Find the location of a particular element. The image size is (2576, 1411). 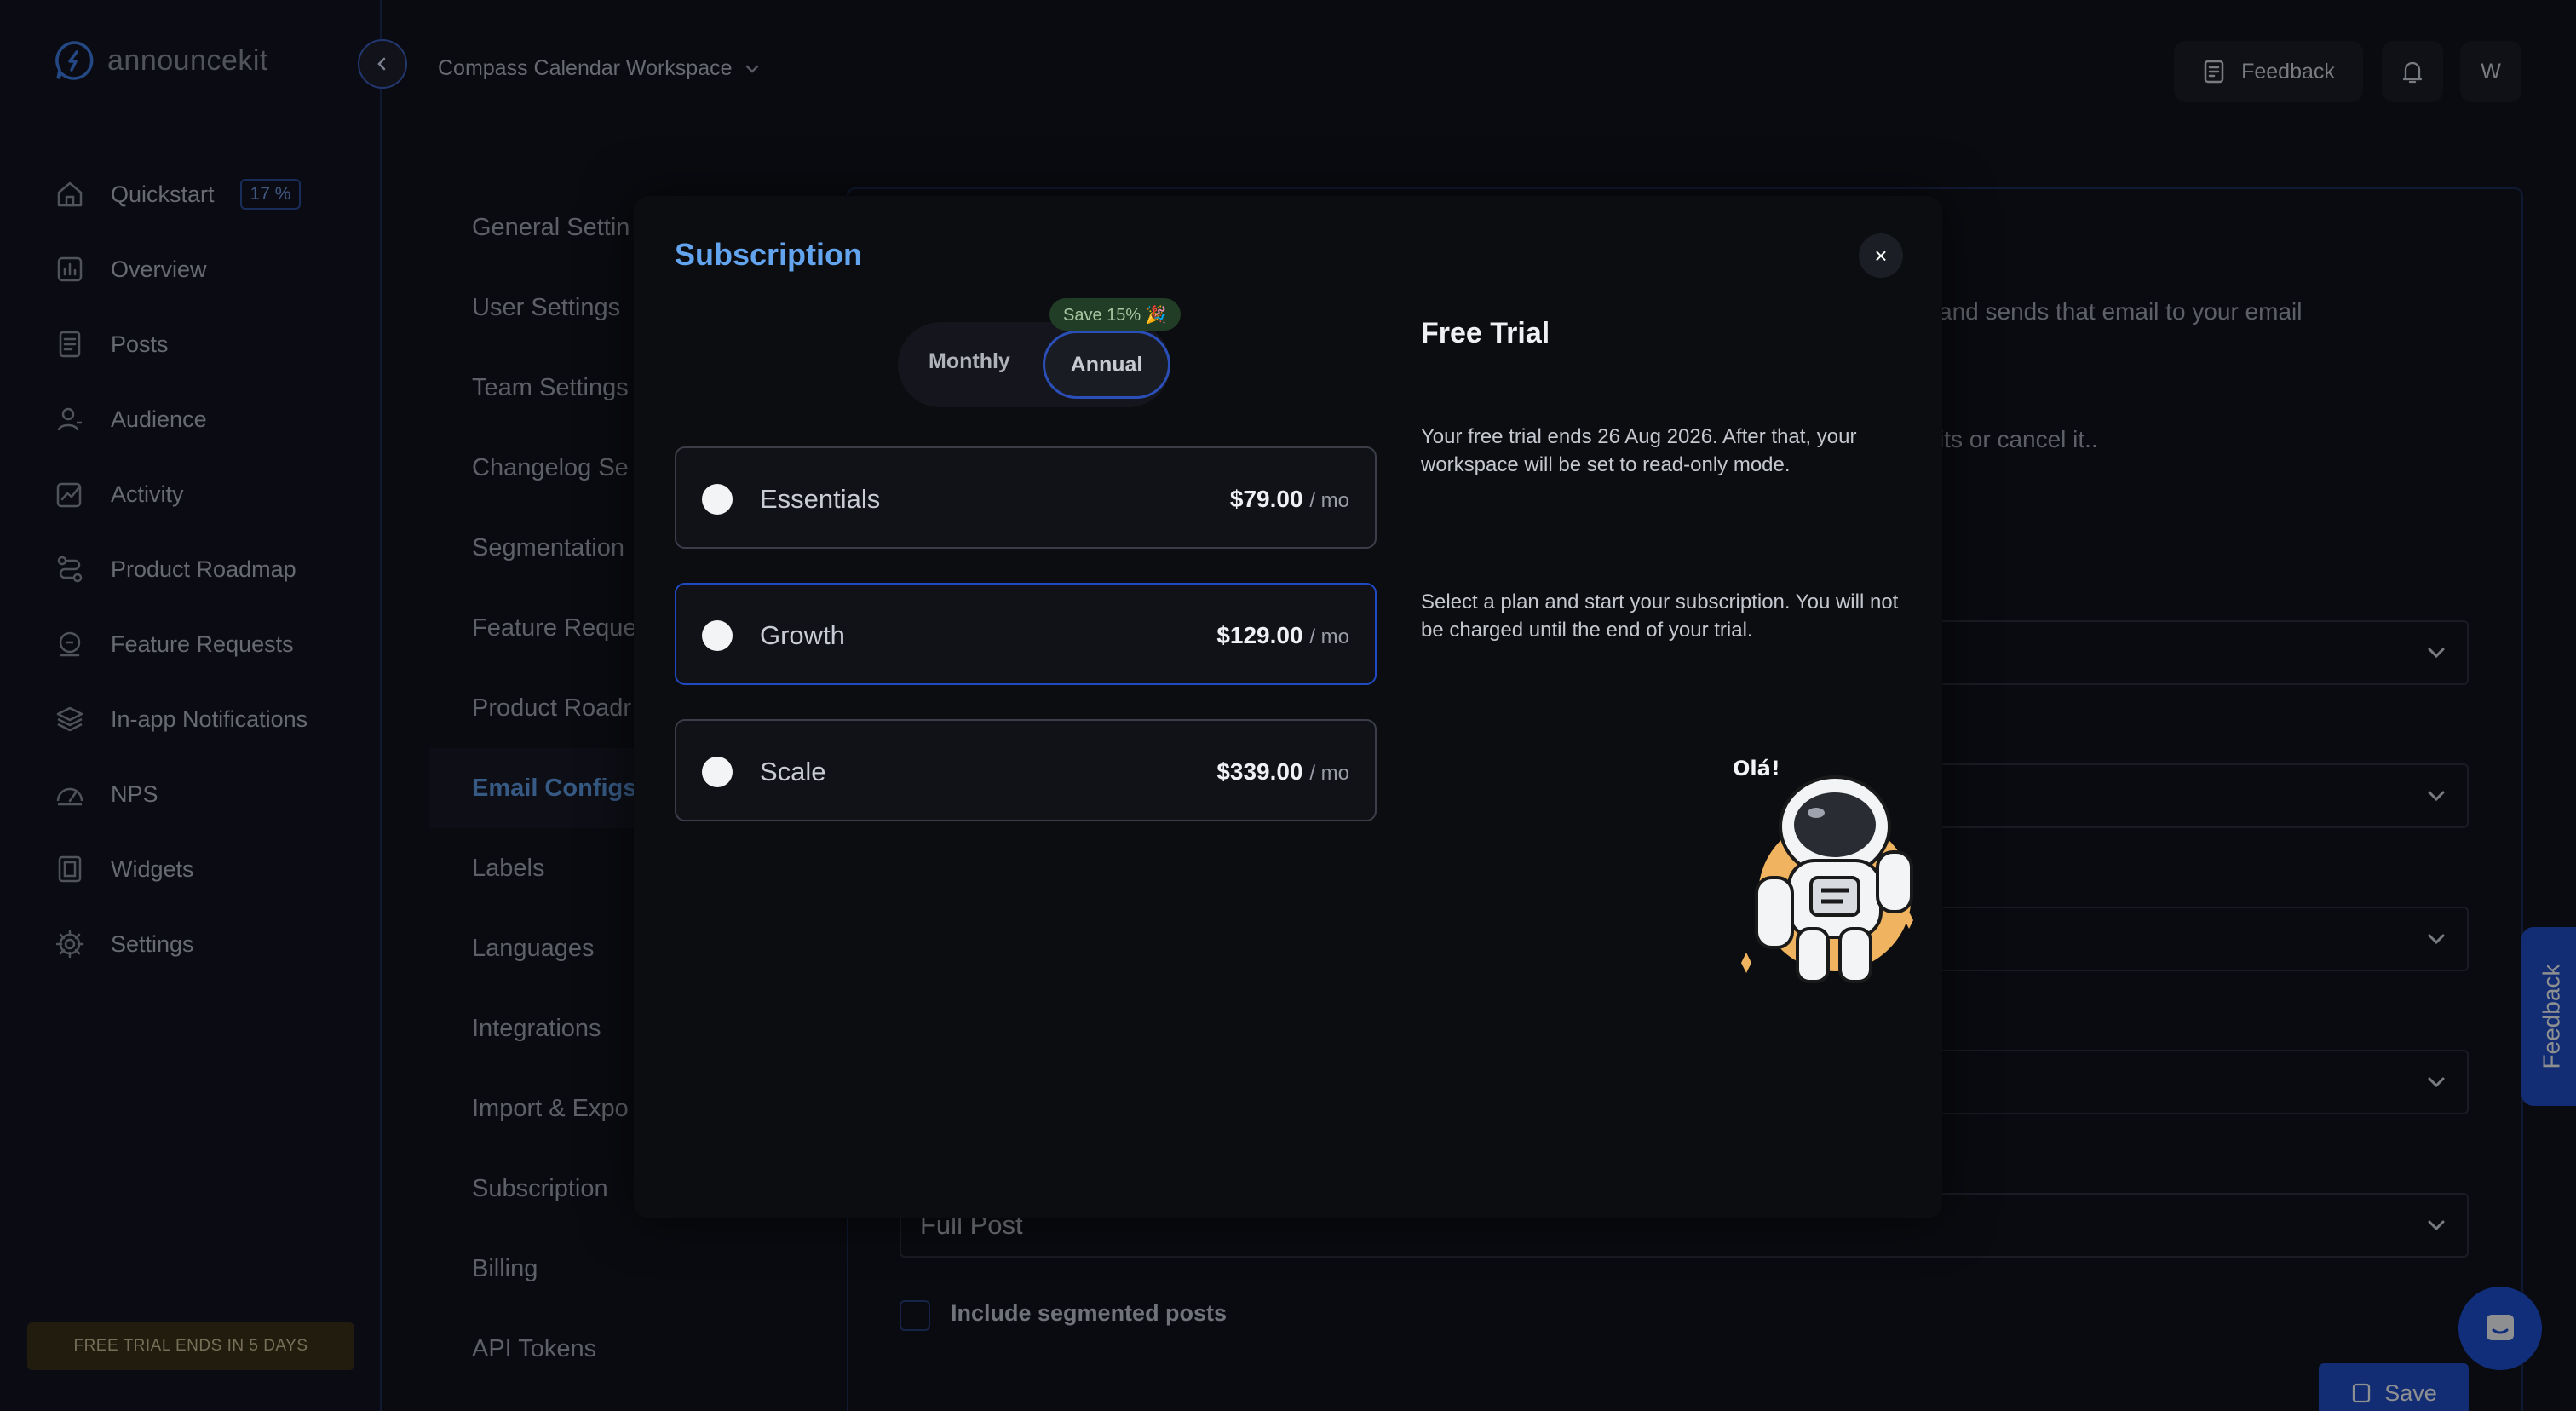

plan-price: $129.00 / mo is located at coordinates (1283, 635).